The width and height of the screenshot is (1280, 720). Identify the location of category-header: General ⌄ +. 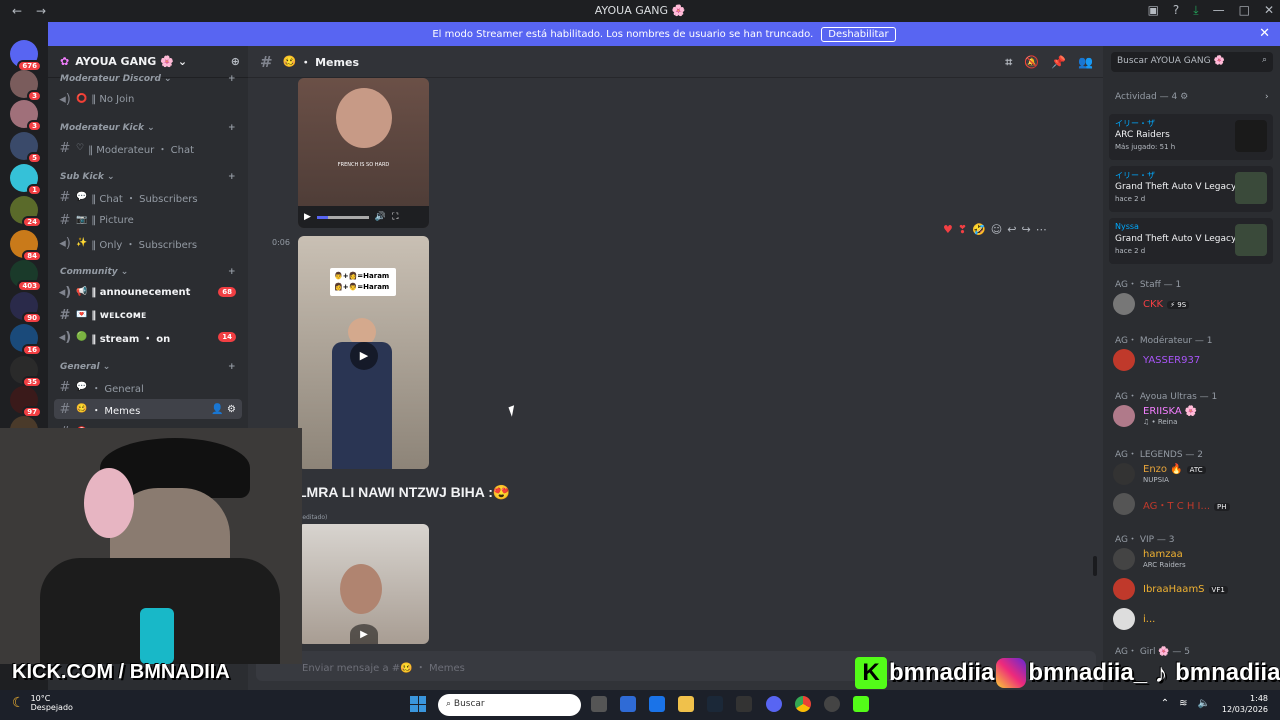
(148, 367).